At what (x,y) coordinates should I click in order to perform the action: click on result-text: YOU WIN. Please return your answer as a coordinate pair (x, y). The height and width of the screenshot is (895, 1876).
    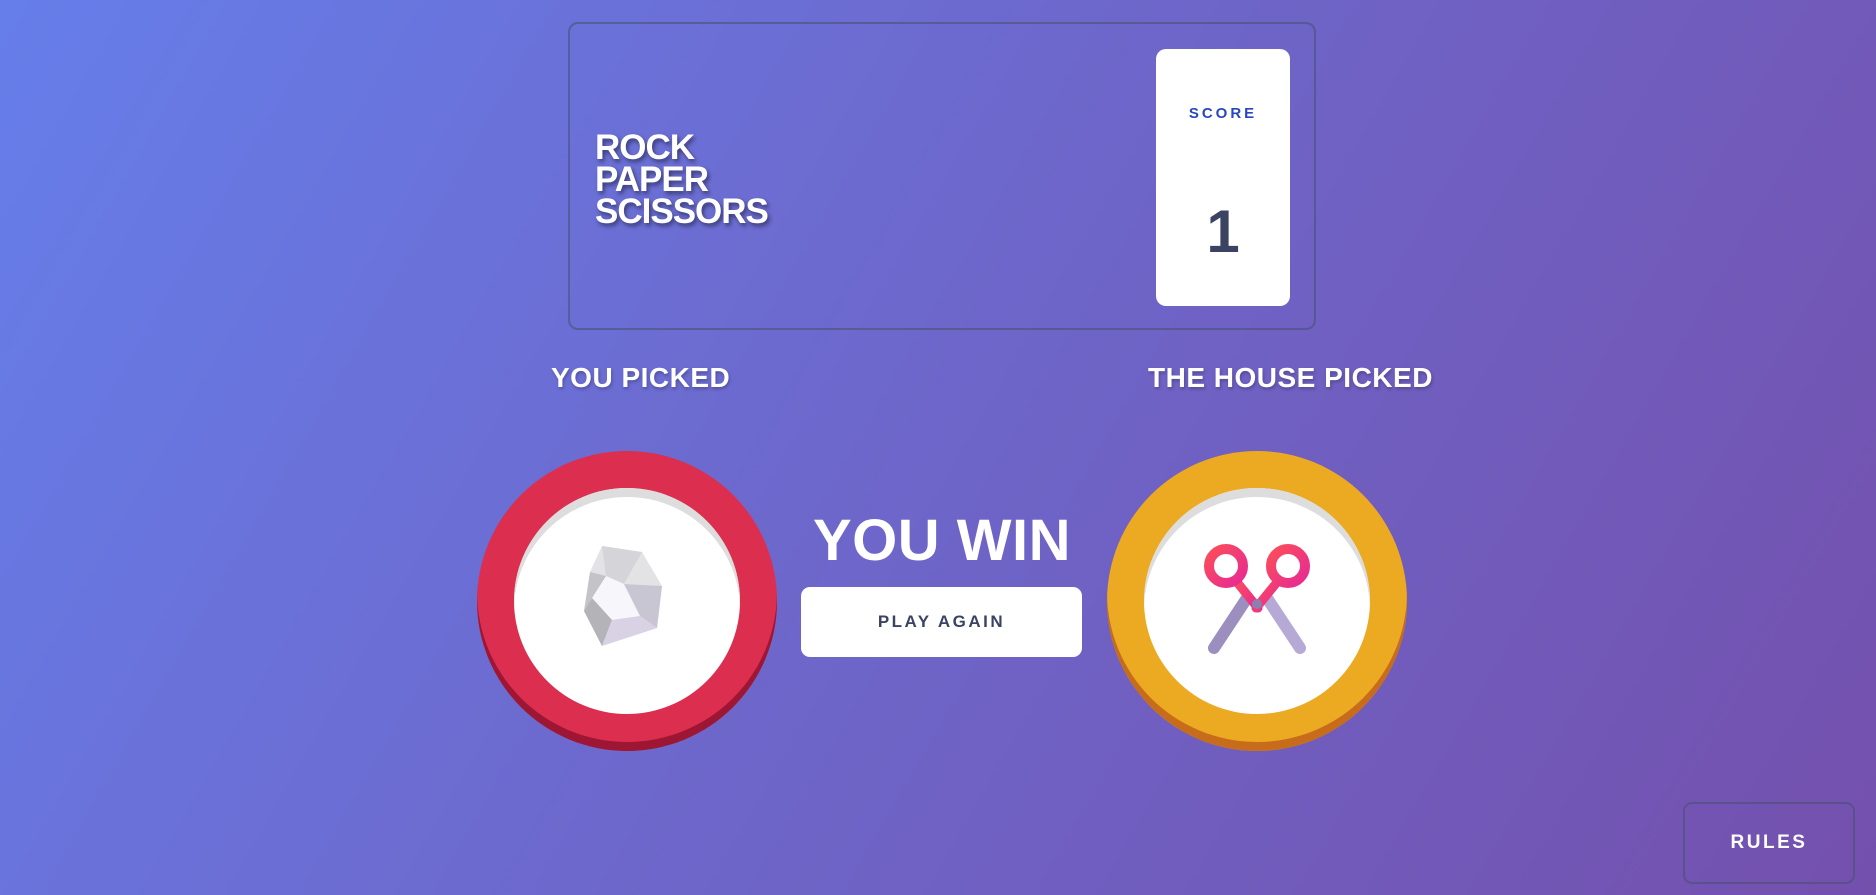
    Looking at the image, I should click on (942, 540).